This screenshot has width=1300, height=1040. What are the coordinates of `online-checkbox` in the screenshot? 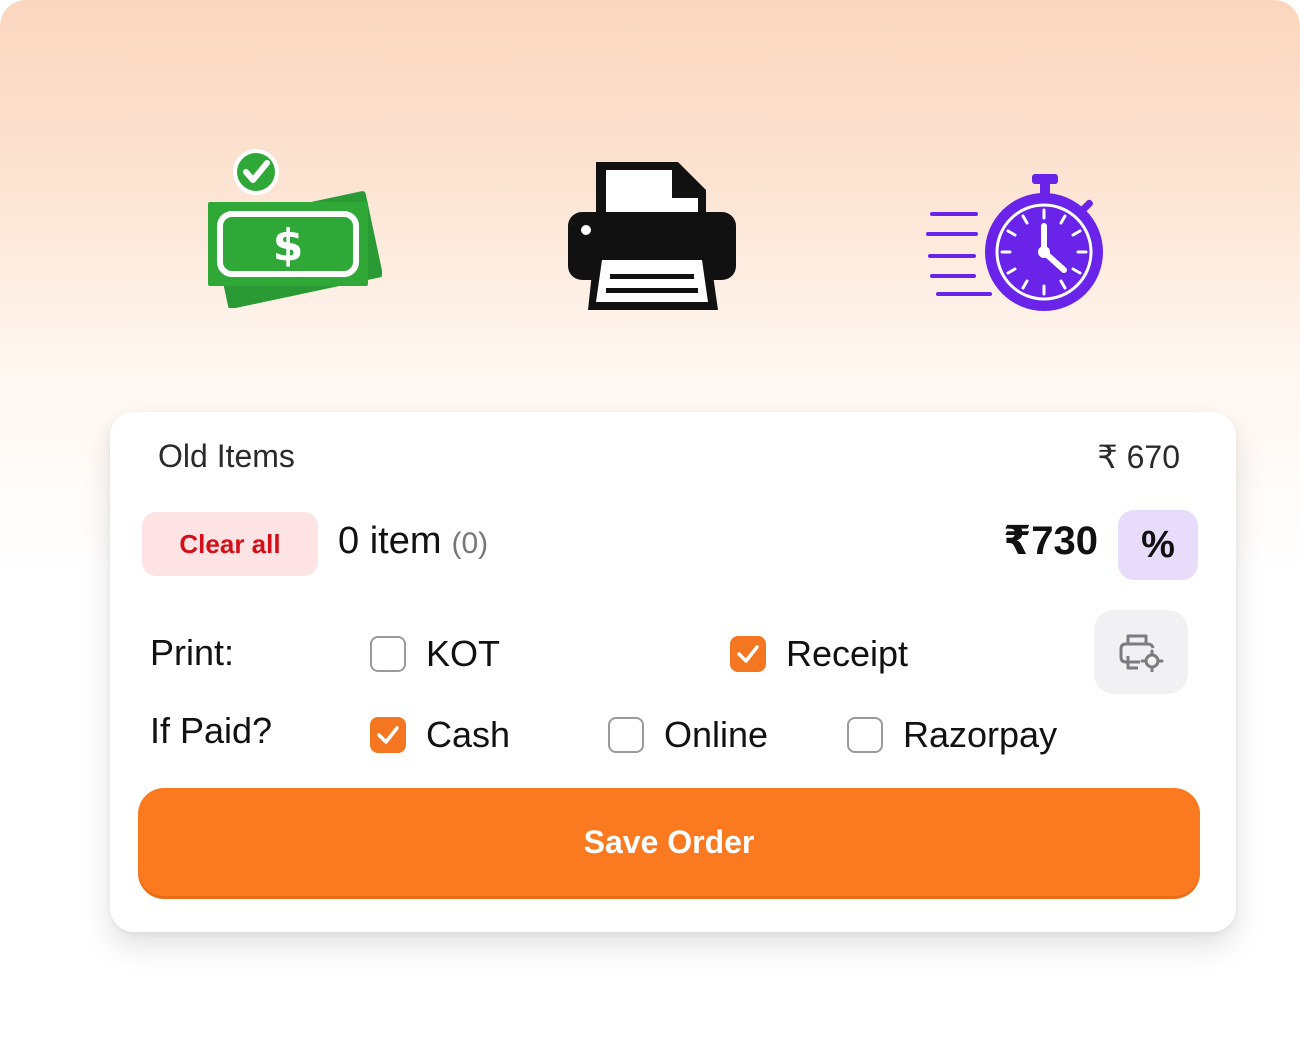 It's located at (626, 735).